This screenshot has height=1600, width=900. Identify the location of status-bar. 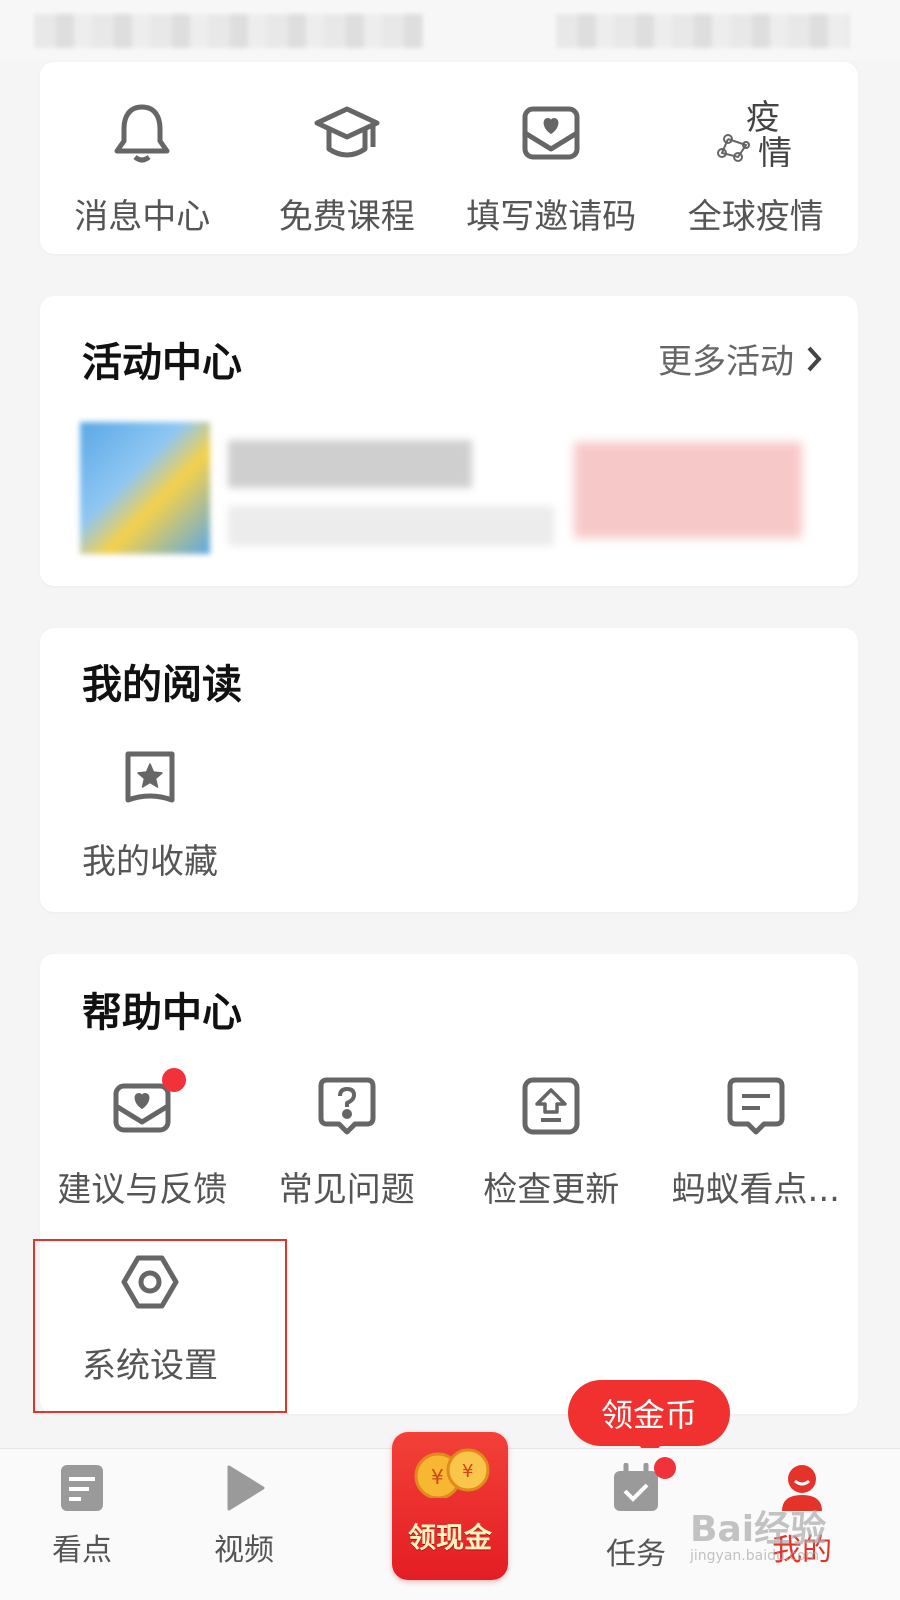
(450, 30).